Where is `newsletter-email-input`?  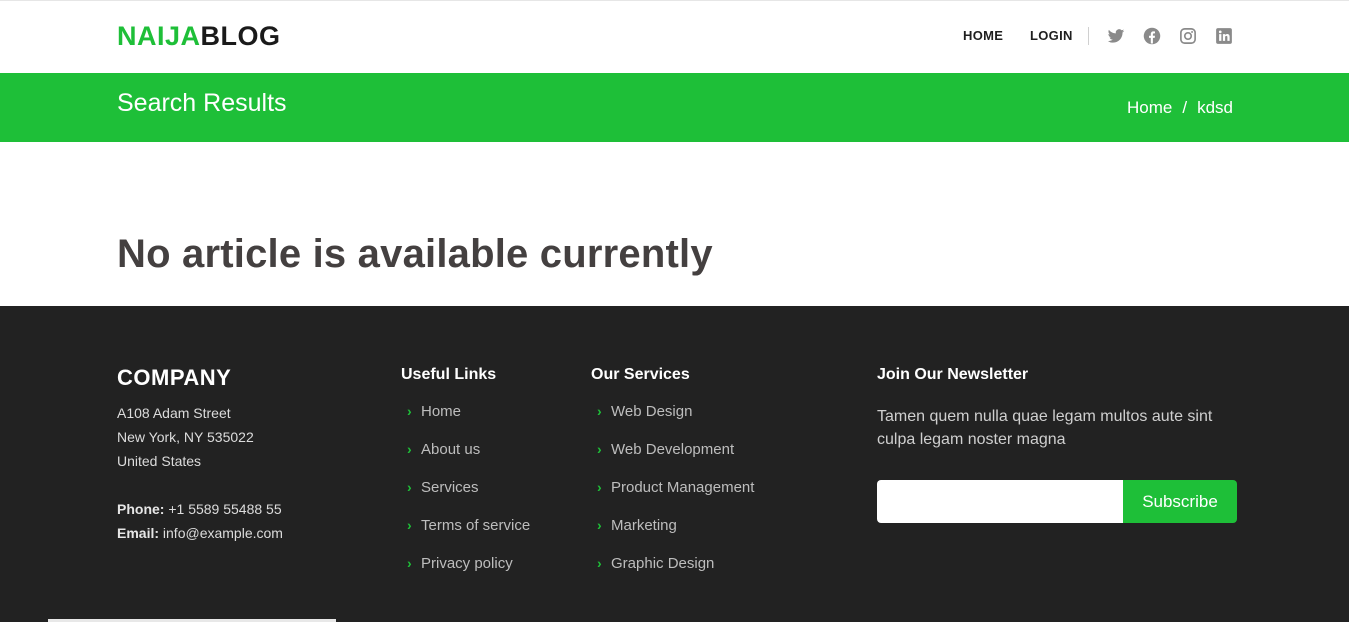 newsletter-email-input is located at coordinates (1001, 501).